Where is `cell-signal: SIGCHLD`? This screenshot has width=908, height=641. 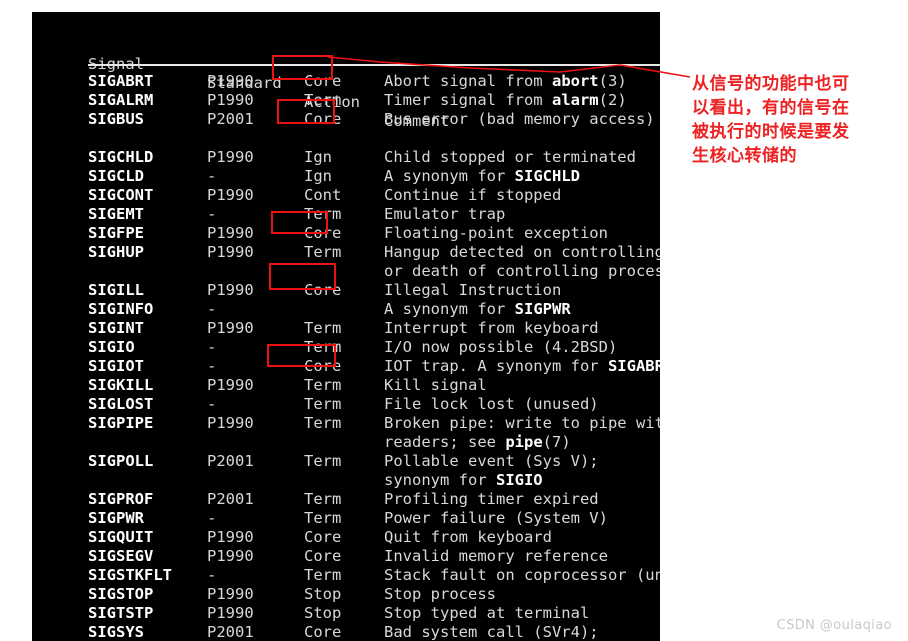
cell-signal: SIGCHLD is located at coordinates (121, 157).